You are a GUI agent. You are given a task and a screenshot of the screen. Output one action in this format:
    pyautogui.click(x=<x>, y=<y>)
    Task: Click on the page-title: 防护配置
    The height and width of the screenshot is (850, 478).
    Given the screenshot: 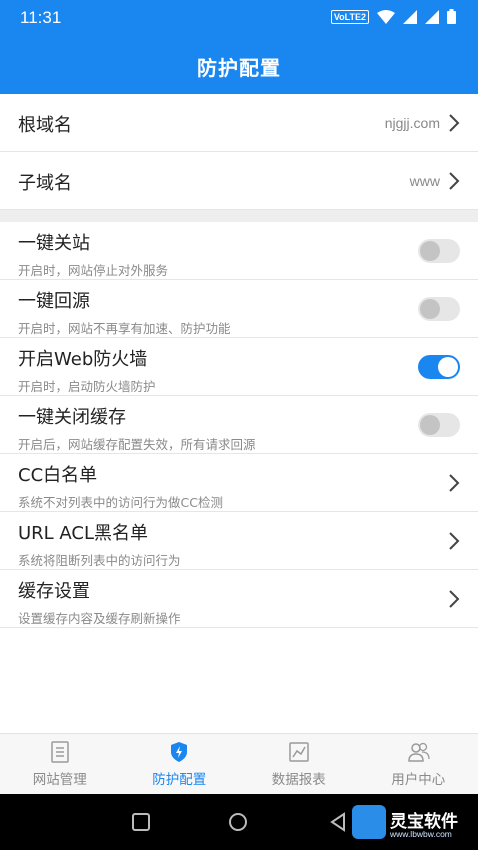 What is the action you would take?
    pyautogui.click(x=239, y=68)
    